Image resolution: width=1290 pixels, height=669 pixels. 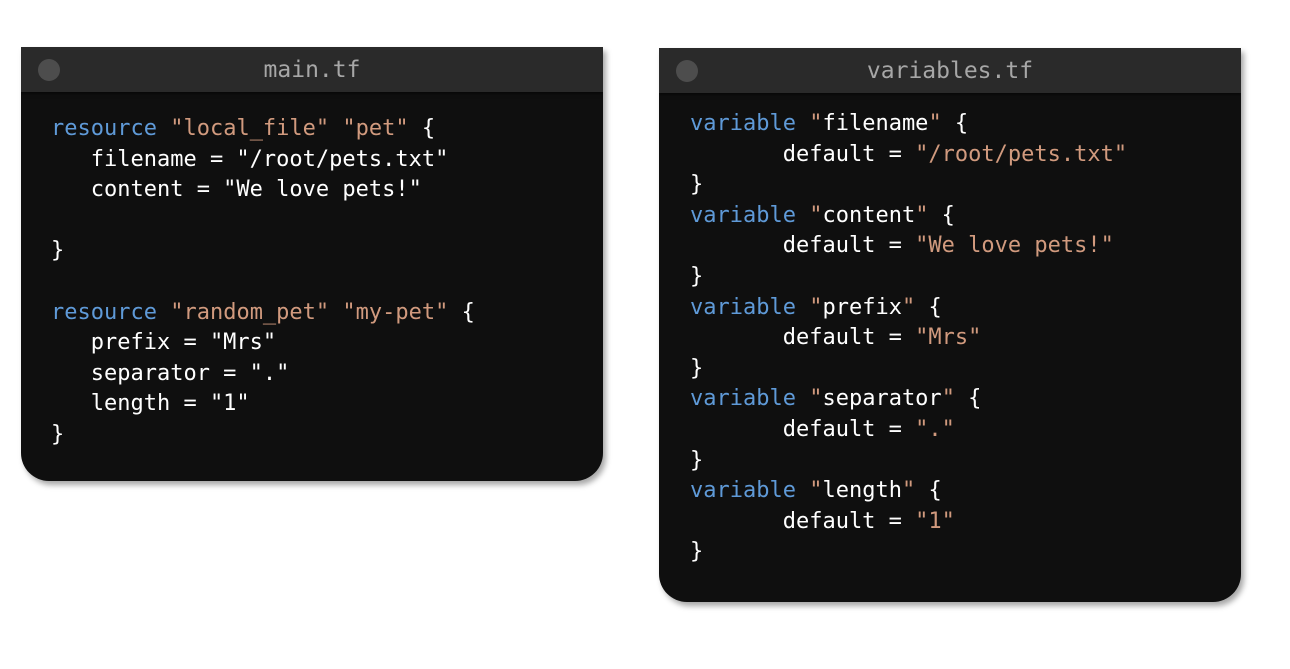 I want to click on window-title: variables.tf, so click(x=950, y=71).